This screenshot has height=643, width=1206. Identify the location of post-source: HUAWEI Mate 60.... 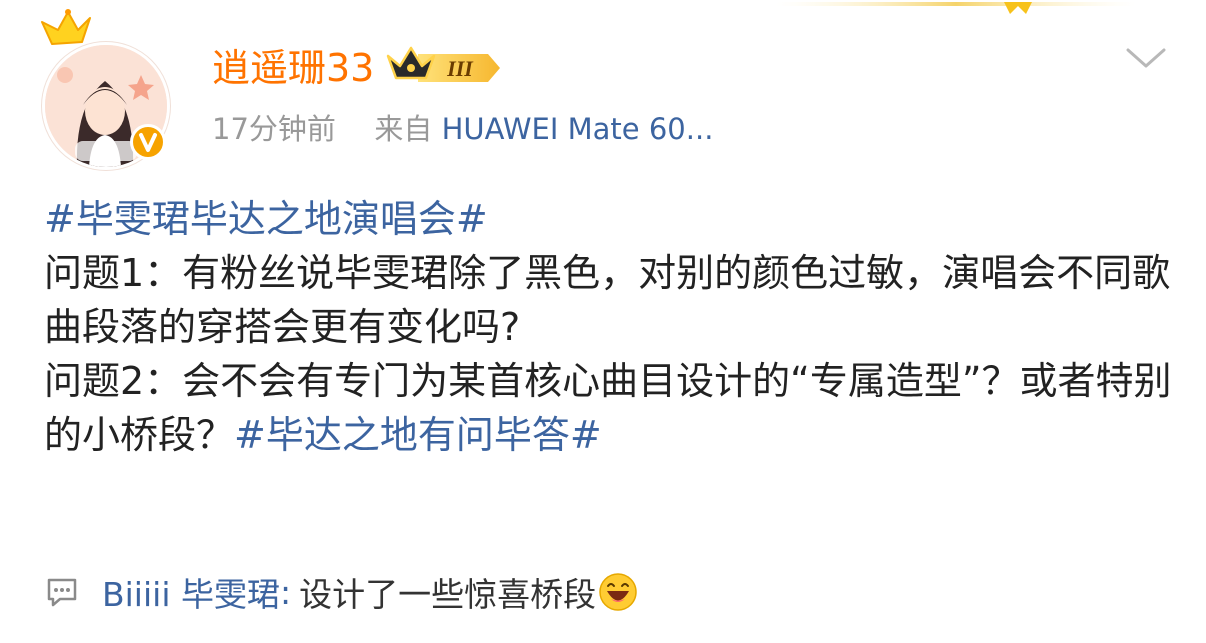
(578, 129).